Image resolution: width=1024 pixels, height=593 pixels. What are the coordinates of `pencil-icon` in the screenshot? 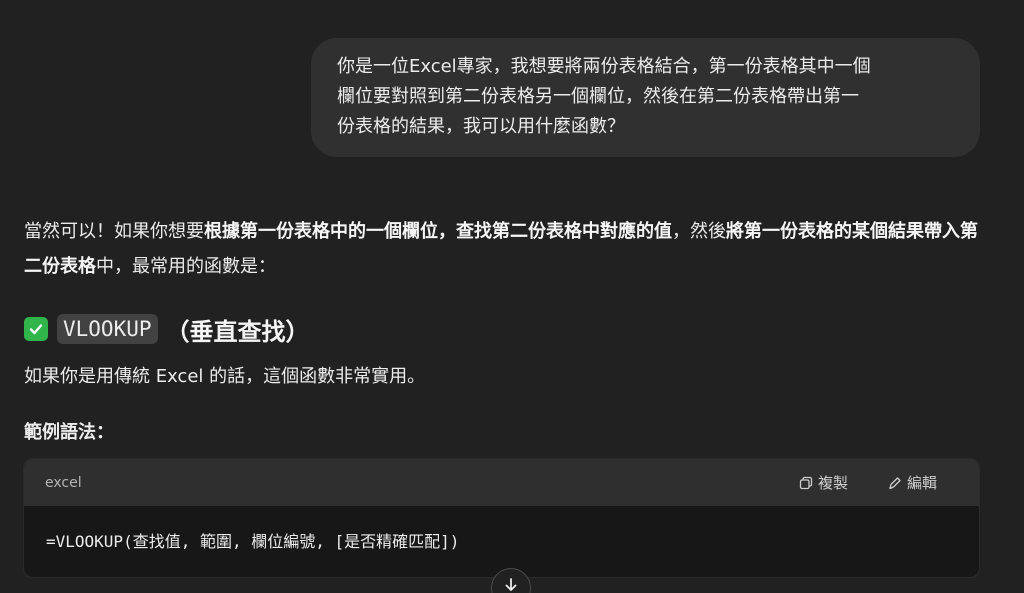 It's located at (895, 482).